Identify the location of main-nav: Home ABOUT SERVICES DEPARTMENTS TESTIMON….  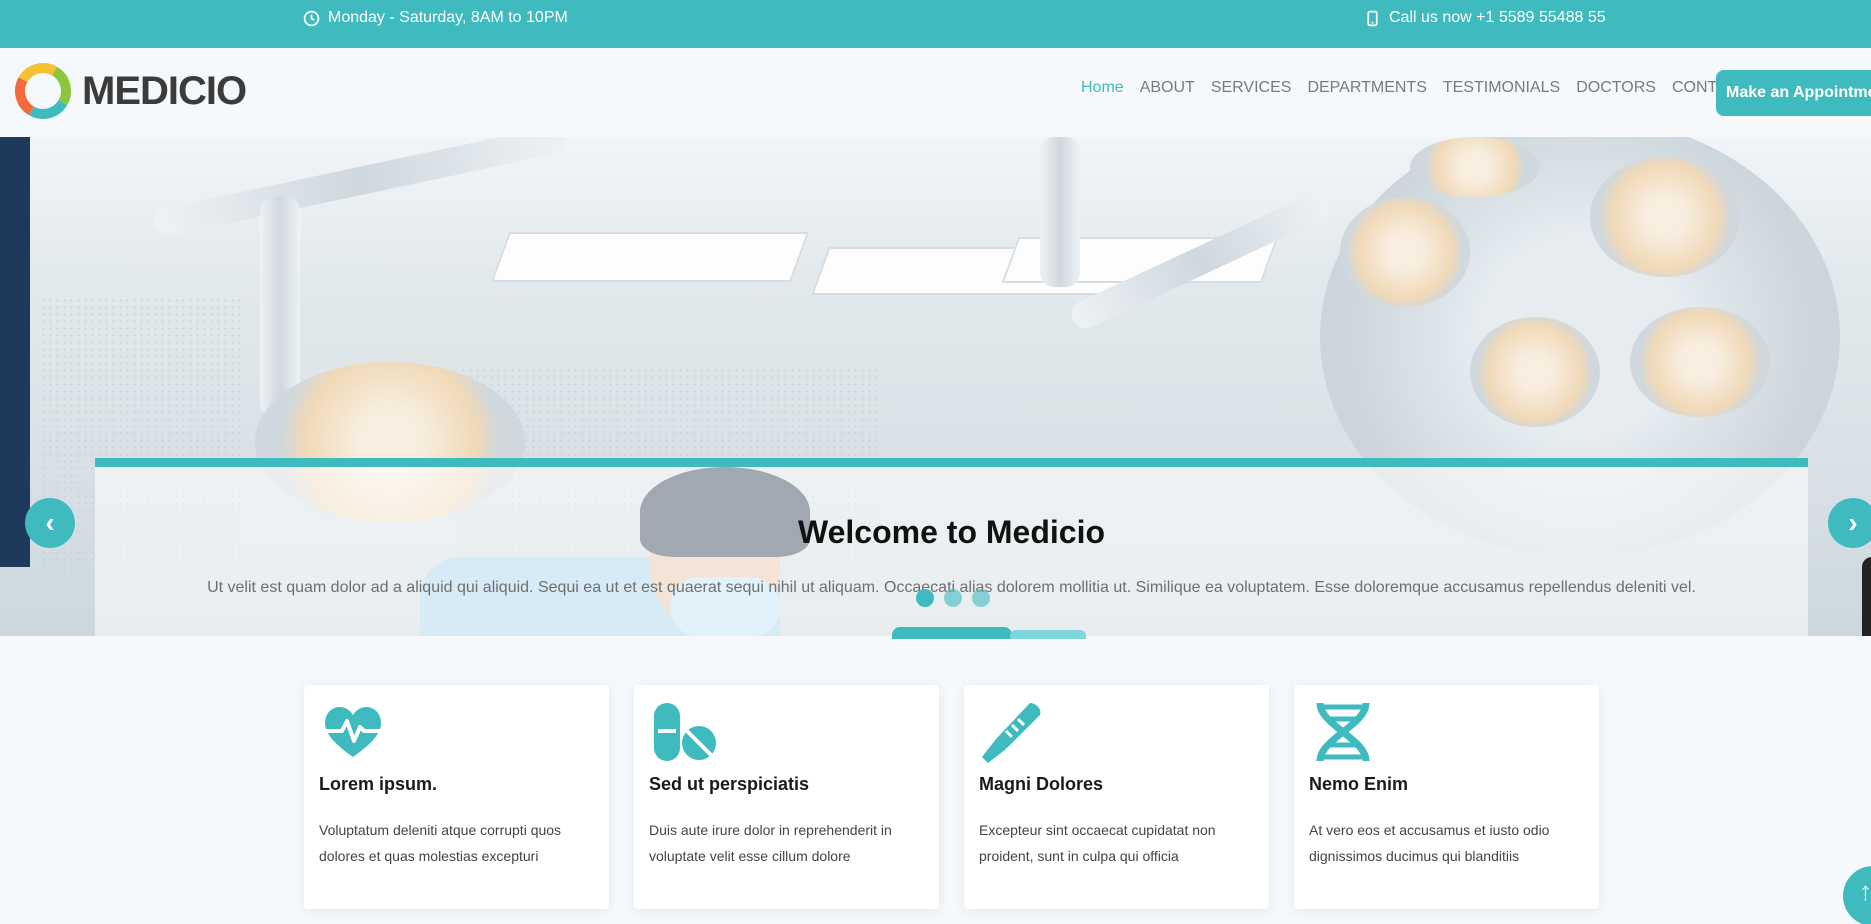
(1414, 88).